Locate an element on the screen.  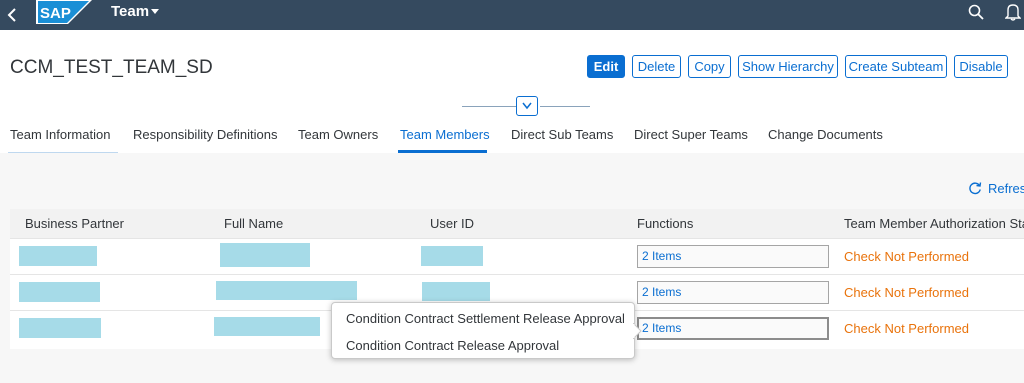
bell-icon is located at coordinates (1013, 12).